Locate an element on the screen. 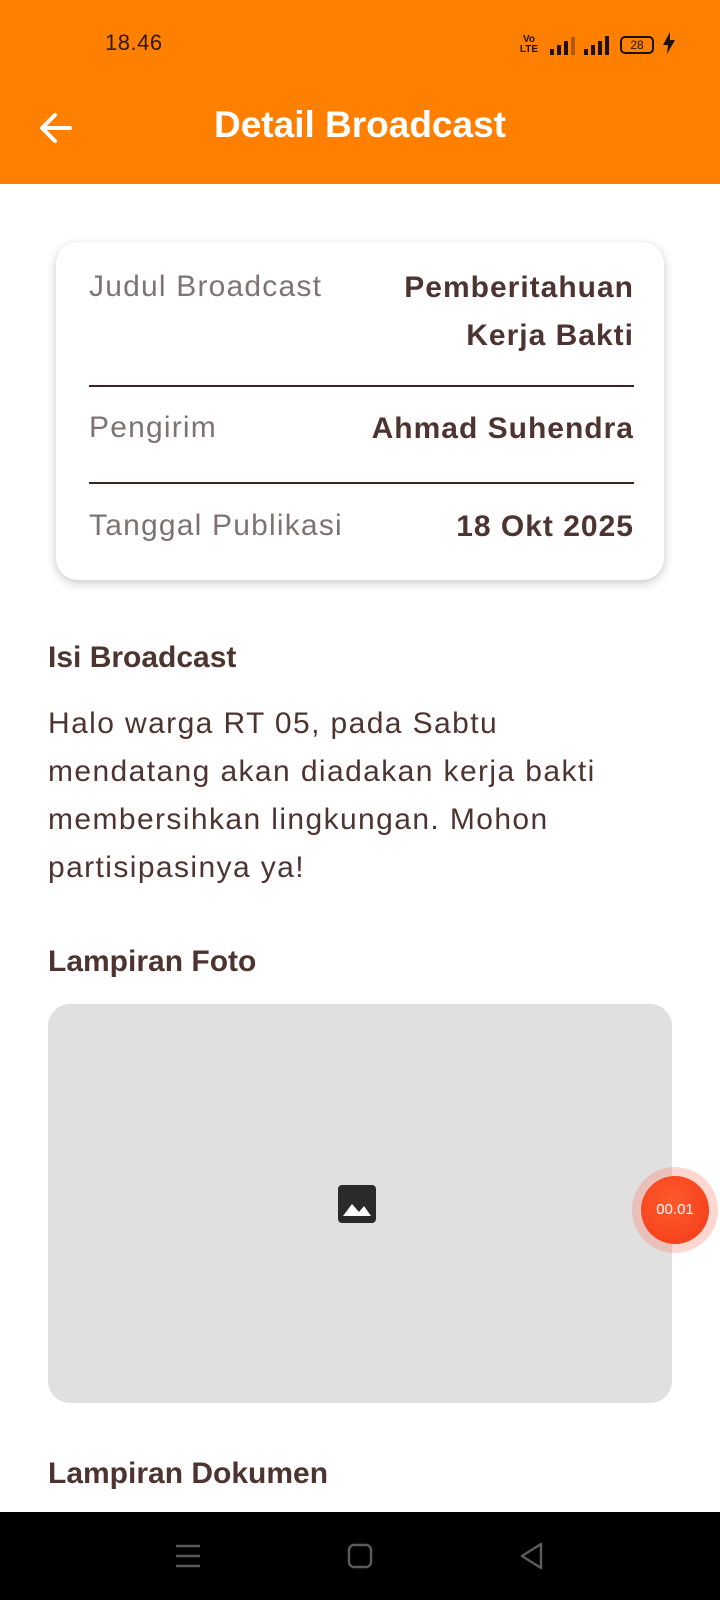  section-title-dokumen: Lampiran Dokumen is located at coordinates (188, 1473).